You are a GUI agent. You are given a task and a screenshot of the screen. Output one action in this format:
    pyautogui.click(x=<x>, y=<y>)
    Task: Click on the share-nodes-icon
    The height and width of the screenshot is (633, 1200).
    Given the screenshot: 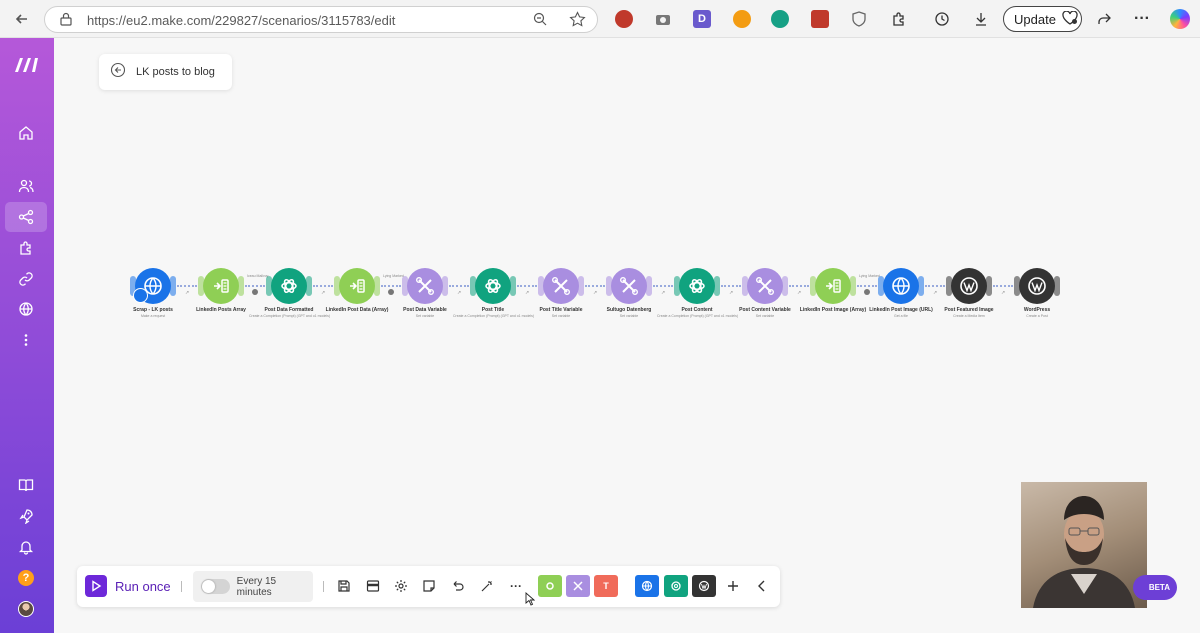 What is the action you would take?
    pyautogui.click(x=26, y=217)
    